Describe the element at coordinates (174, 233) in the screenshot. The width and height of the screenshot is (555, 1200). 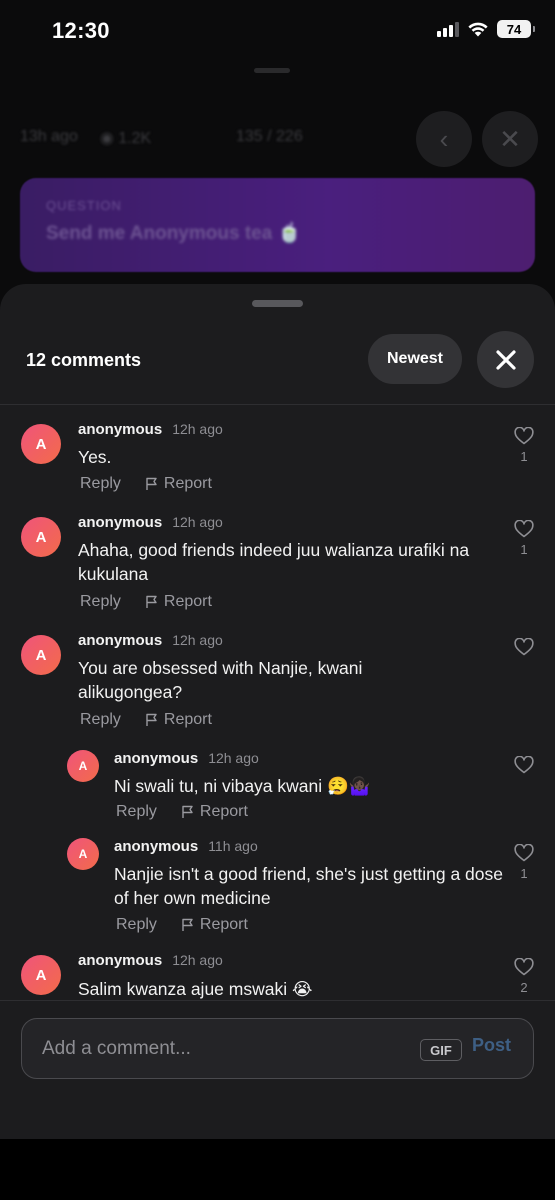
I see `question-text: Send me Anonymous tea 🍵` at that location.